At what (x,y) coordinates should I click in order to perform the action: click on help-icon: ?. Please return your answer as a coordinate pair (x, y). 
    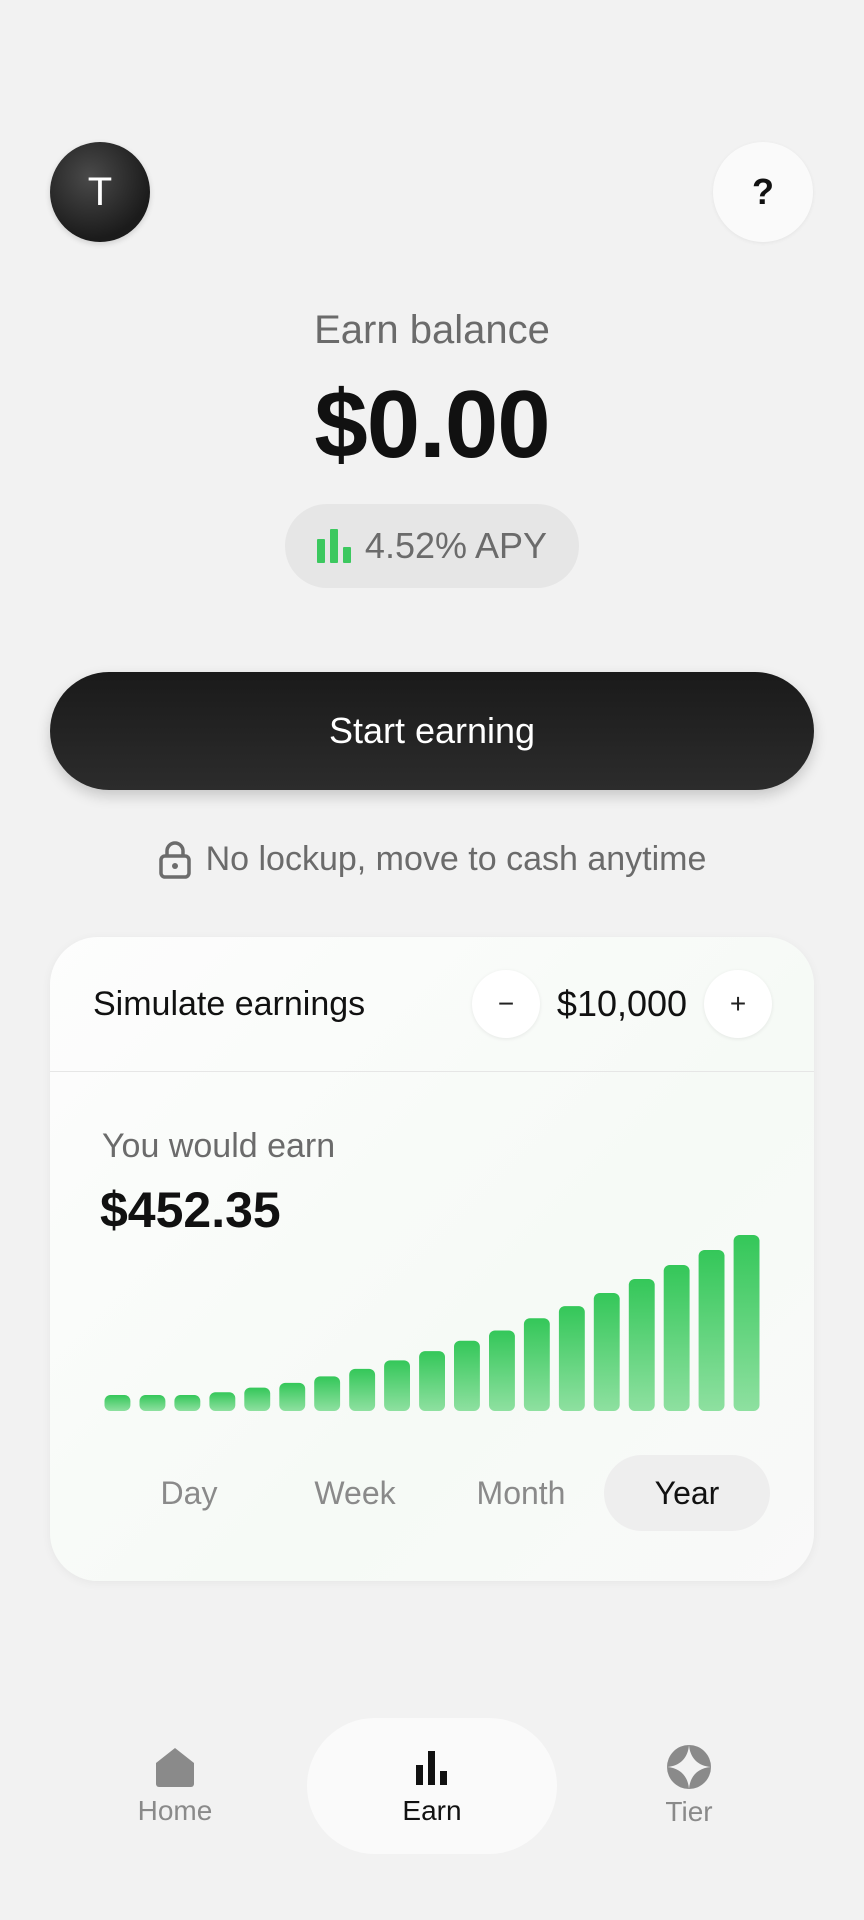
    Looking at the image, I should click on (763, 191).